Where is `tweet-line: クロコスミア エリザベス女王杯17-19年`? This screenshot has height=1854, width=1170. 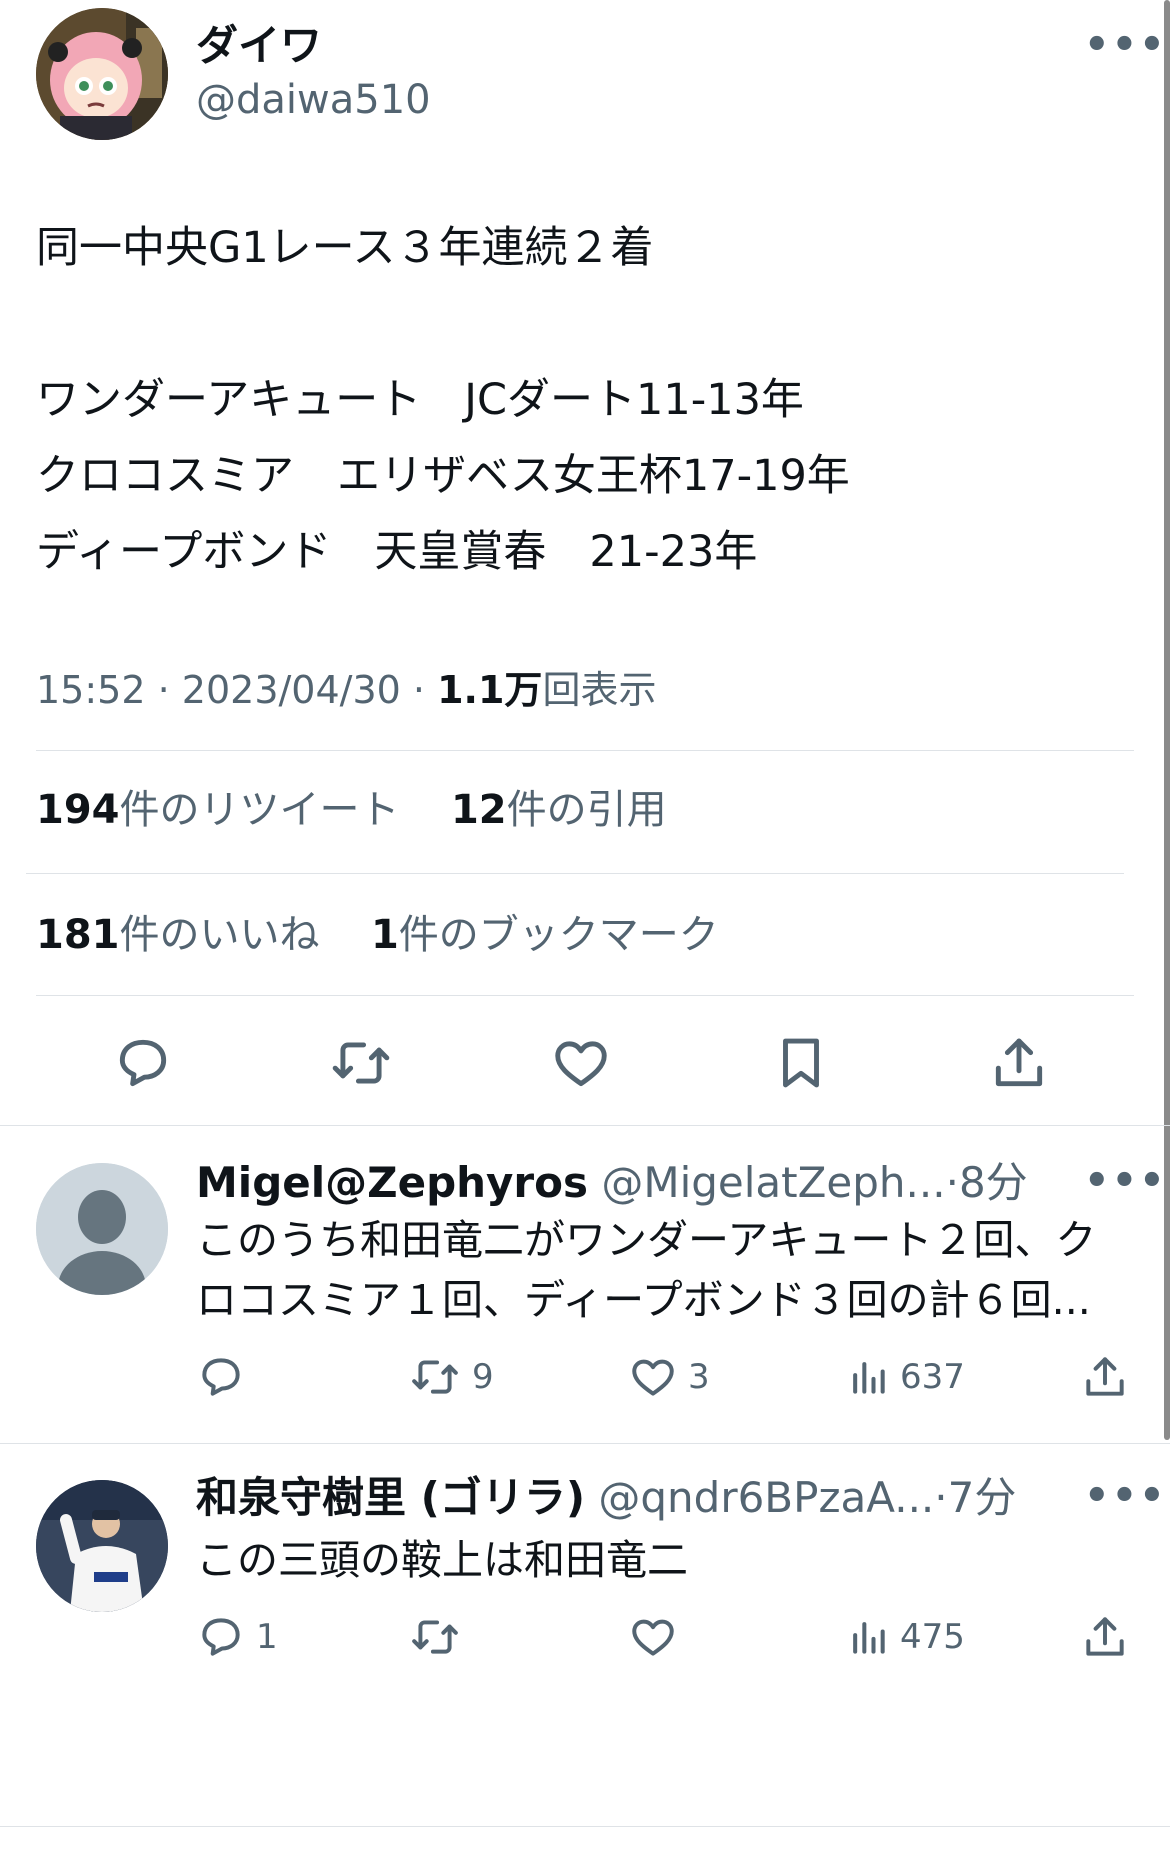 tweet-line: クロコスミア エリザベス女王杯17-19年 is located at coordinates (443, 476).